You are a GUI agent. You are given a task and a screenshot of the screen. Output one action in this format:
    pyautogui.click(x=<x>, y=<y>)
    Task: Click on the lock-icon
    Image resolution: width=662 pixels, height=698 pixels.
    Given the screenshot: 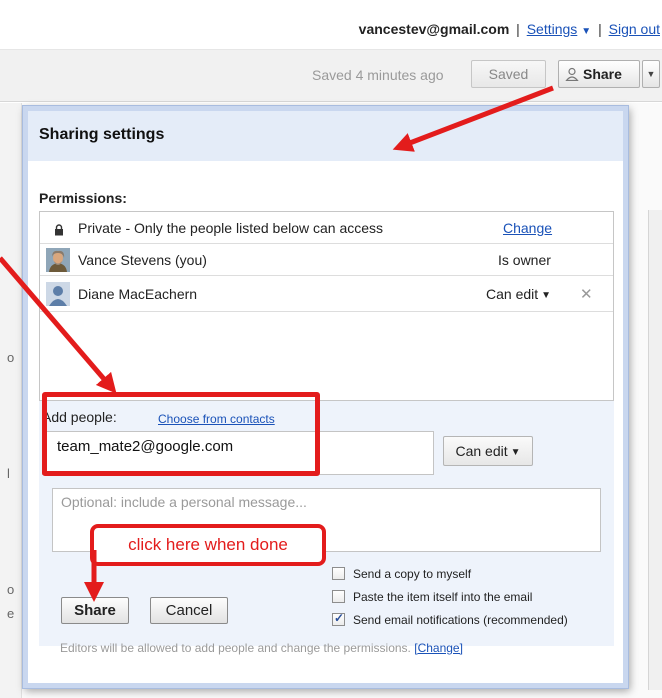 What is the action you would take?
    pyautogui.click(x=59, y=230)
    